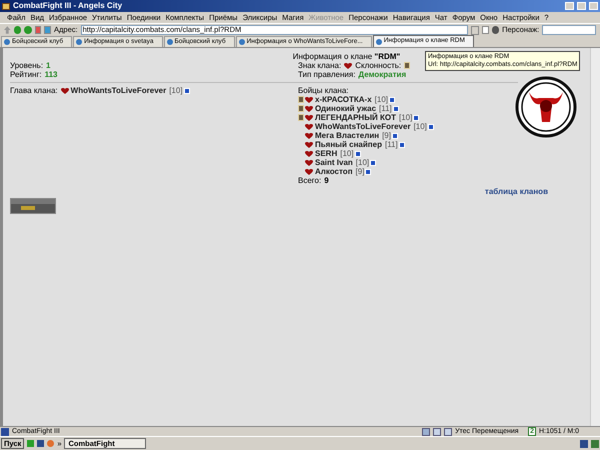 This screenshot has width=600, height=450. What do you see at coordinates (310, 180) in the screenshot?
I see `total-label: Всего:` at bounding box center [310, 180].